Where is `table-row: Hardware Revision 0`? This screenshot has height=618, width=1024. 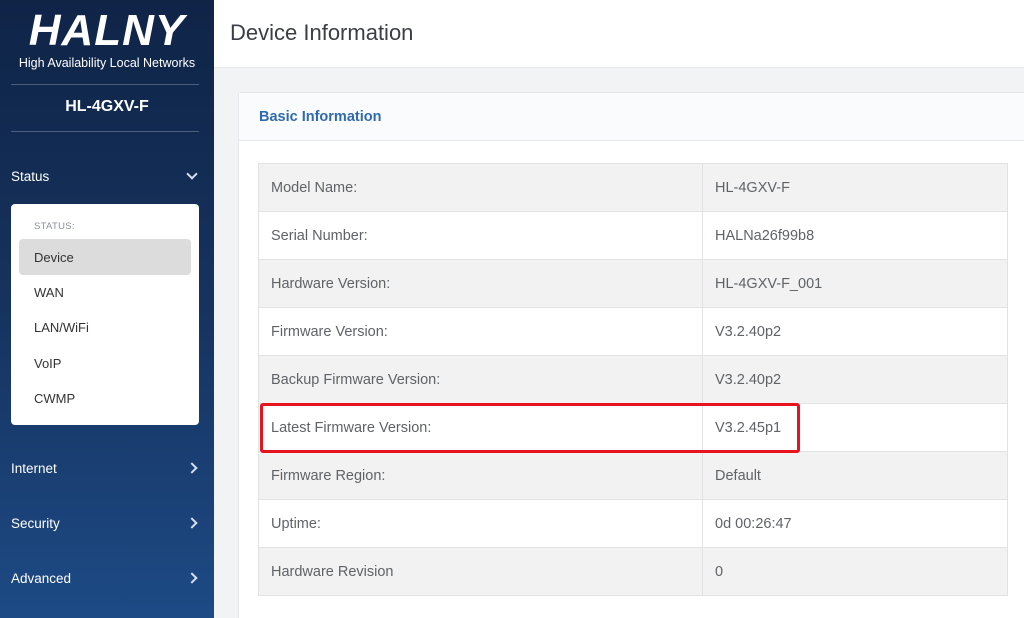
table-row: Hardware Revision 0 is located at coordinates (633, 571).